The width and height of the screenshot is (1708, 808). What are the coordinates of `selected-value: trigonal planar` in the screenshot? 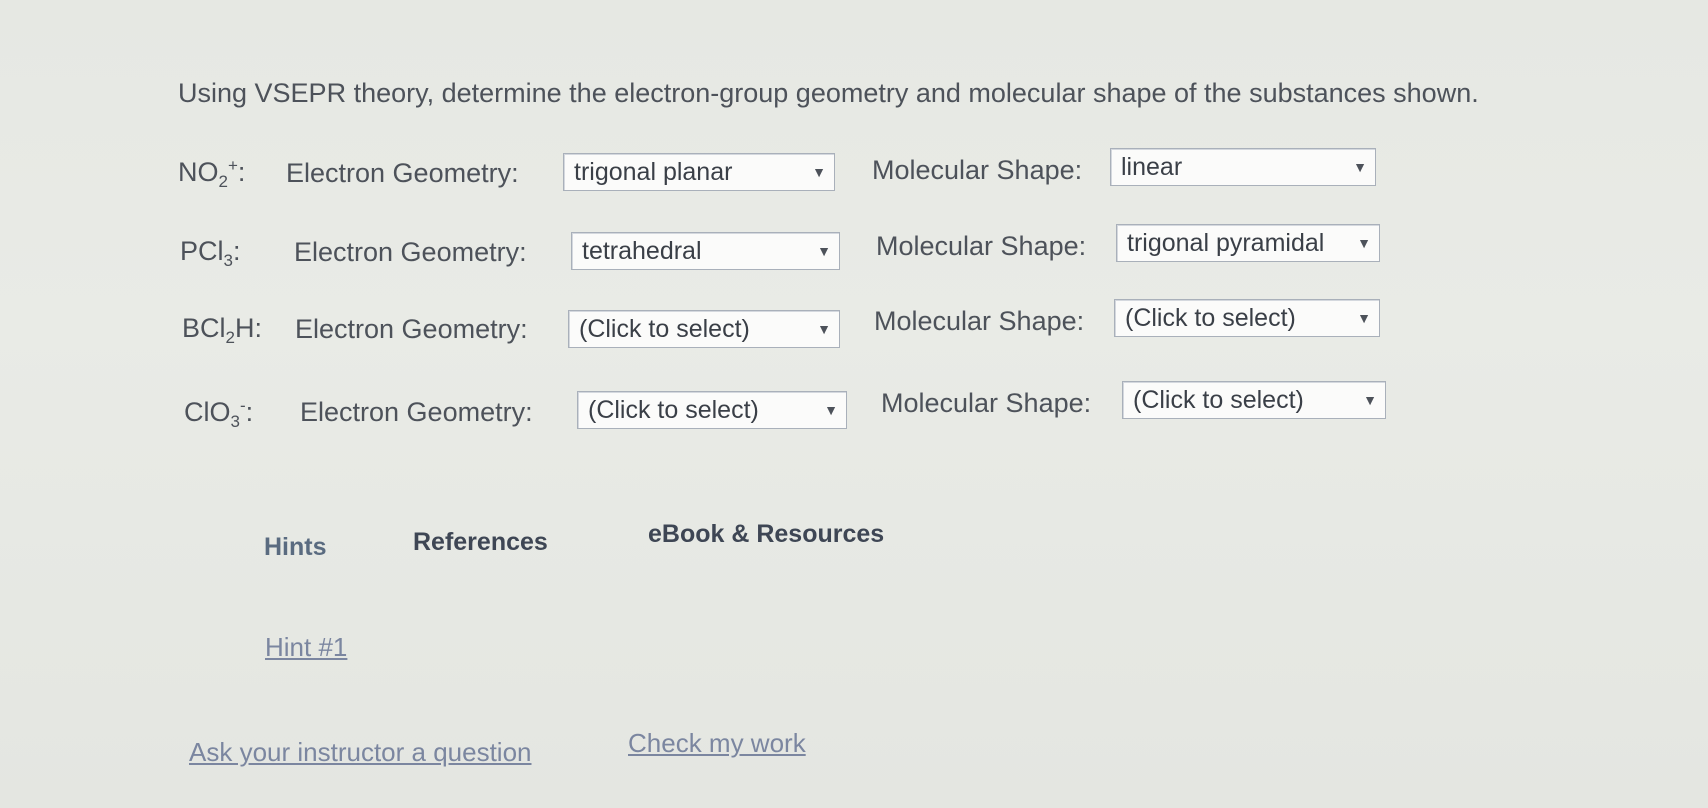 It's located at (653, 171).